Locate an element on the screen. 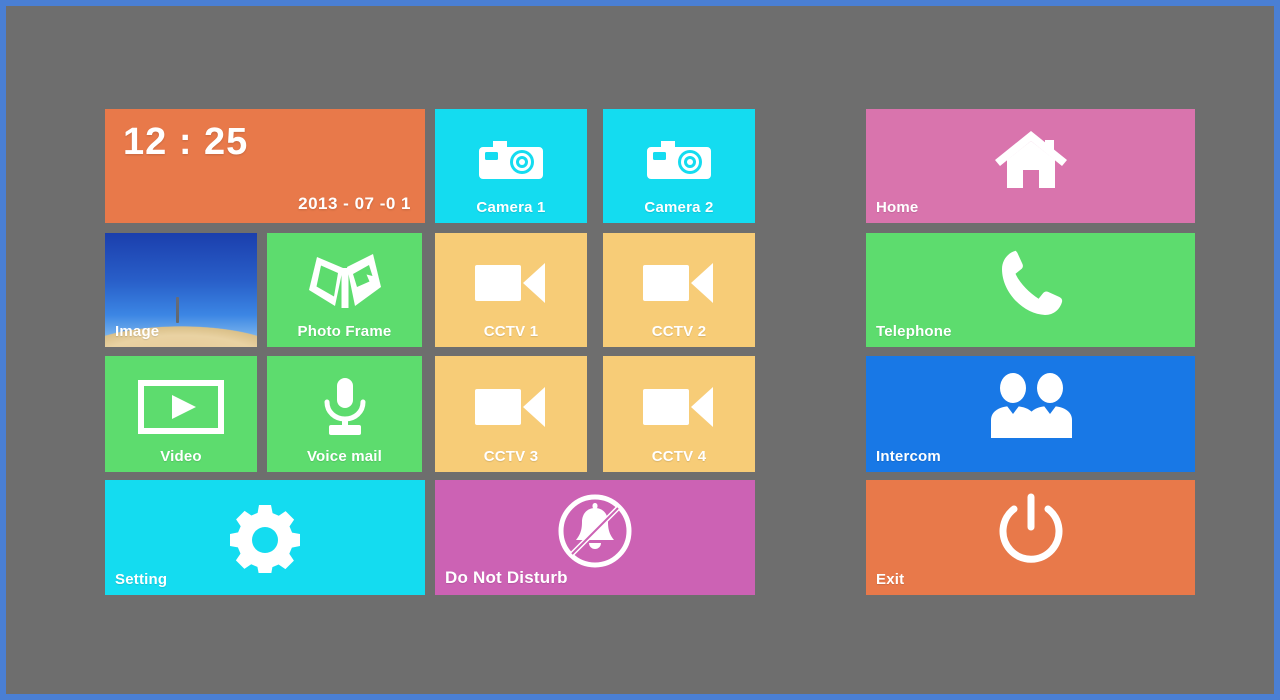 Image resolution: width=1280 pixels, height=700 pixels. tile-label: CCTV 2 is located at coordinates (679, 331).